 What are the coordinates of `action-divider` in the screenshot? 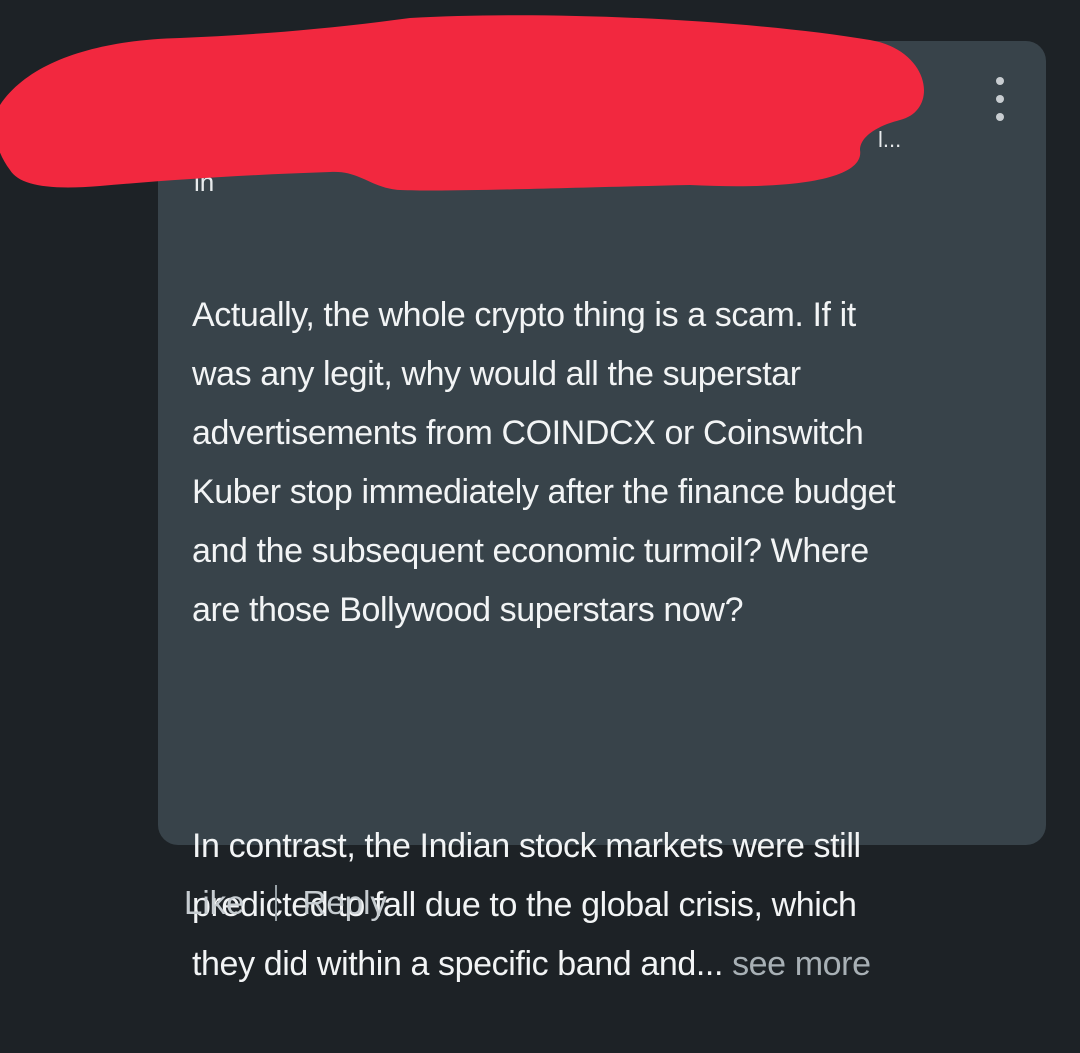 It's located at (275, 903).